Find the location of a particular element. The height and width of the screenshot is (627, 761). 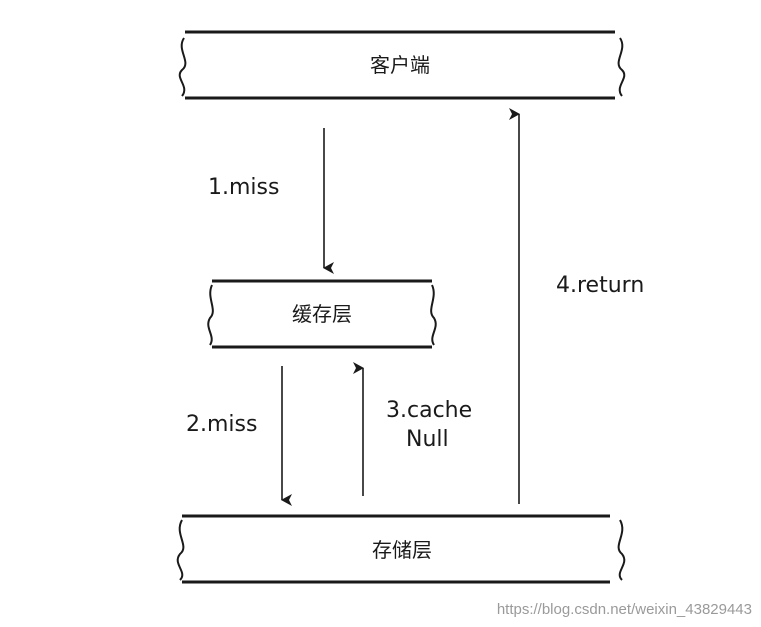

cache-label: 缓存层 is located at coordinates (322, 314).